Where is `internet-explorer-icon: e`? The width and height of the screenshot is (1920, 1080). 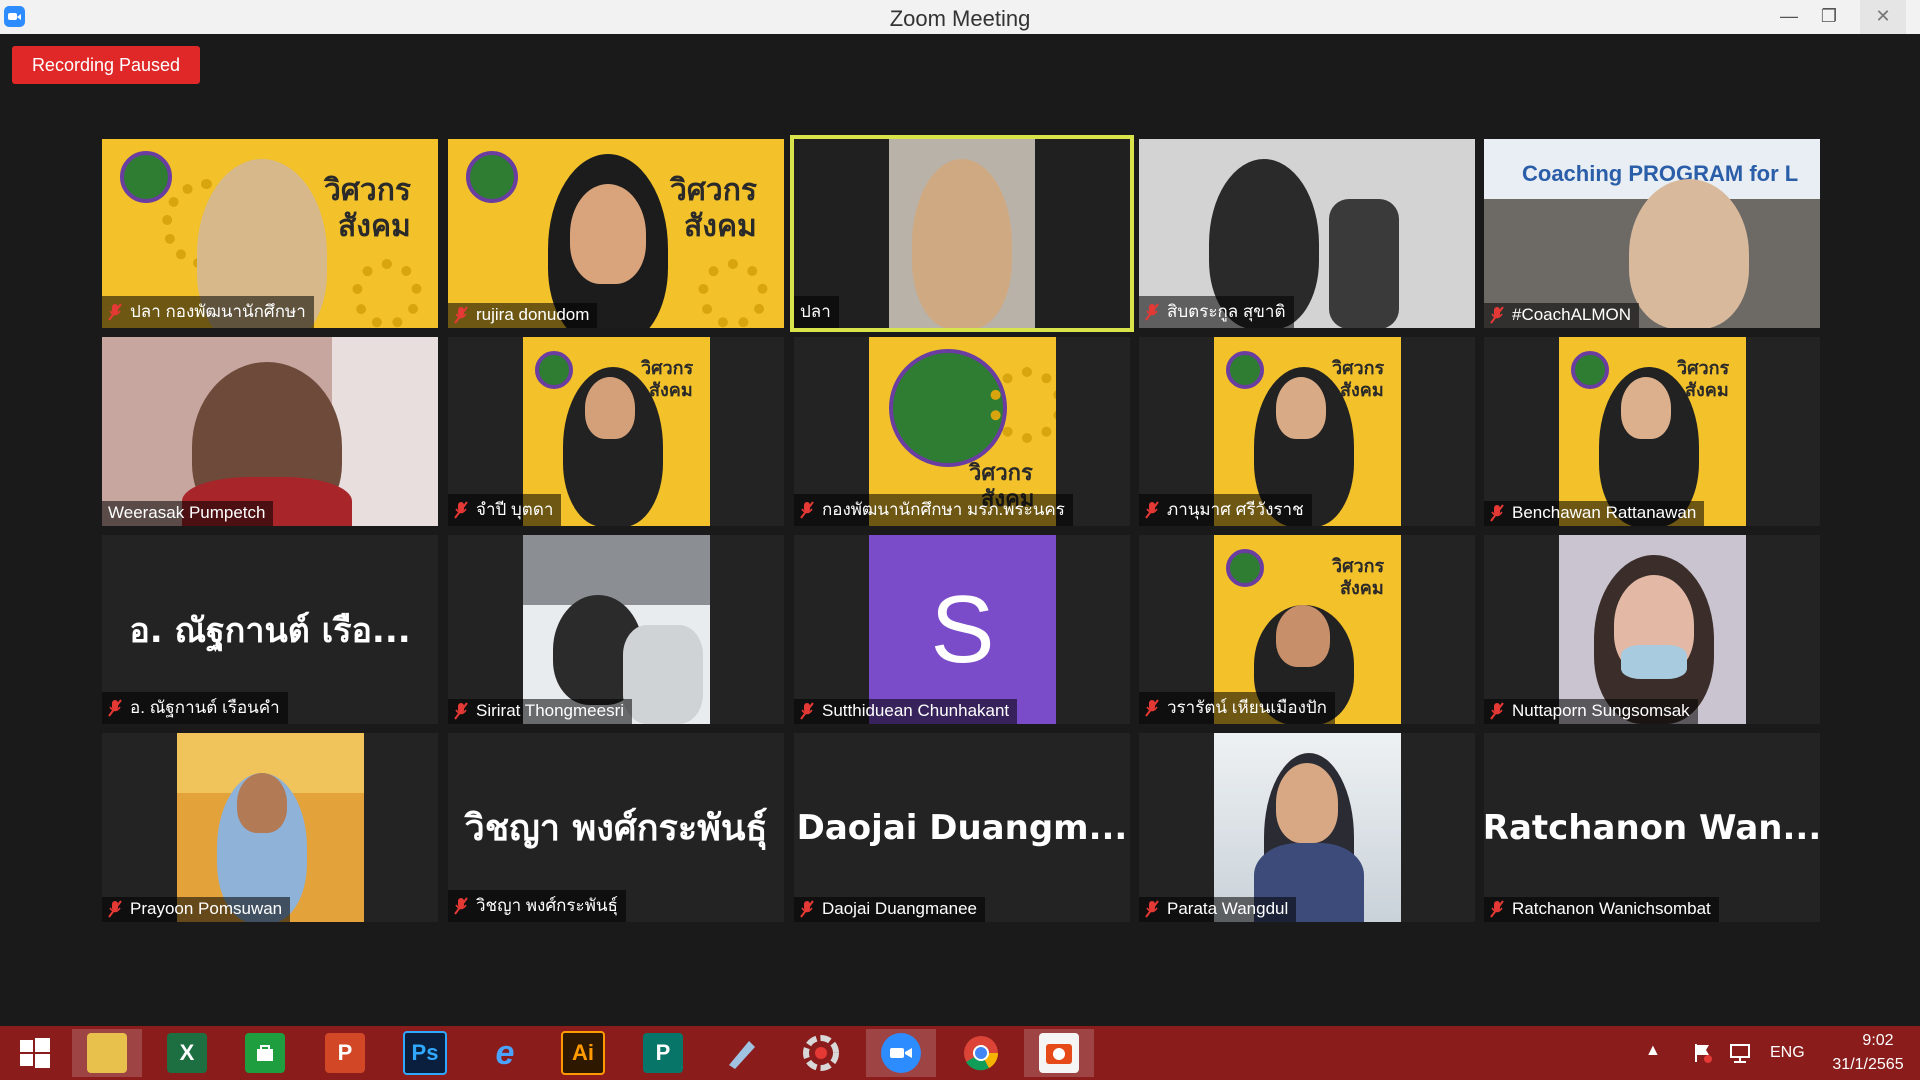
internet-explorer-icon: e is located at coordinates (505, 1052).